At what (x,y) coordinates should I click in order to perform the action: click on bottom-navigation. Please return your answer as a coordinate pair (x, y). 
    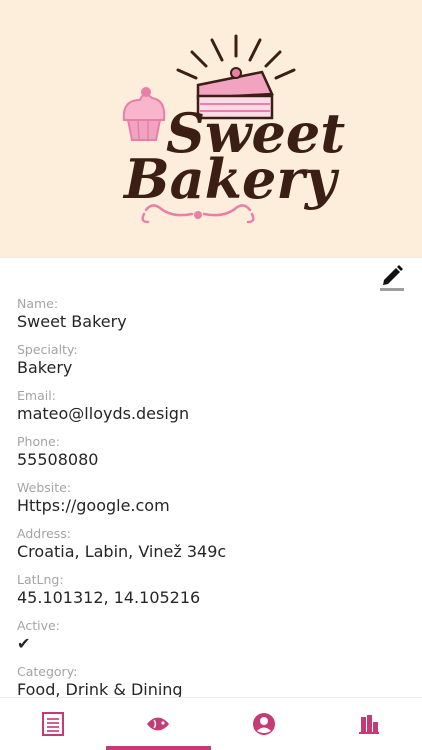
    Looking at the image, I should click on (211, 723).